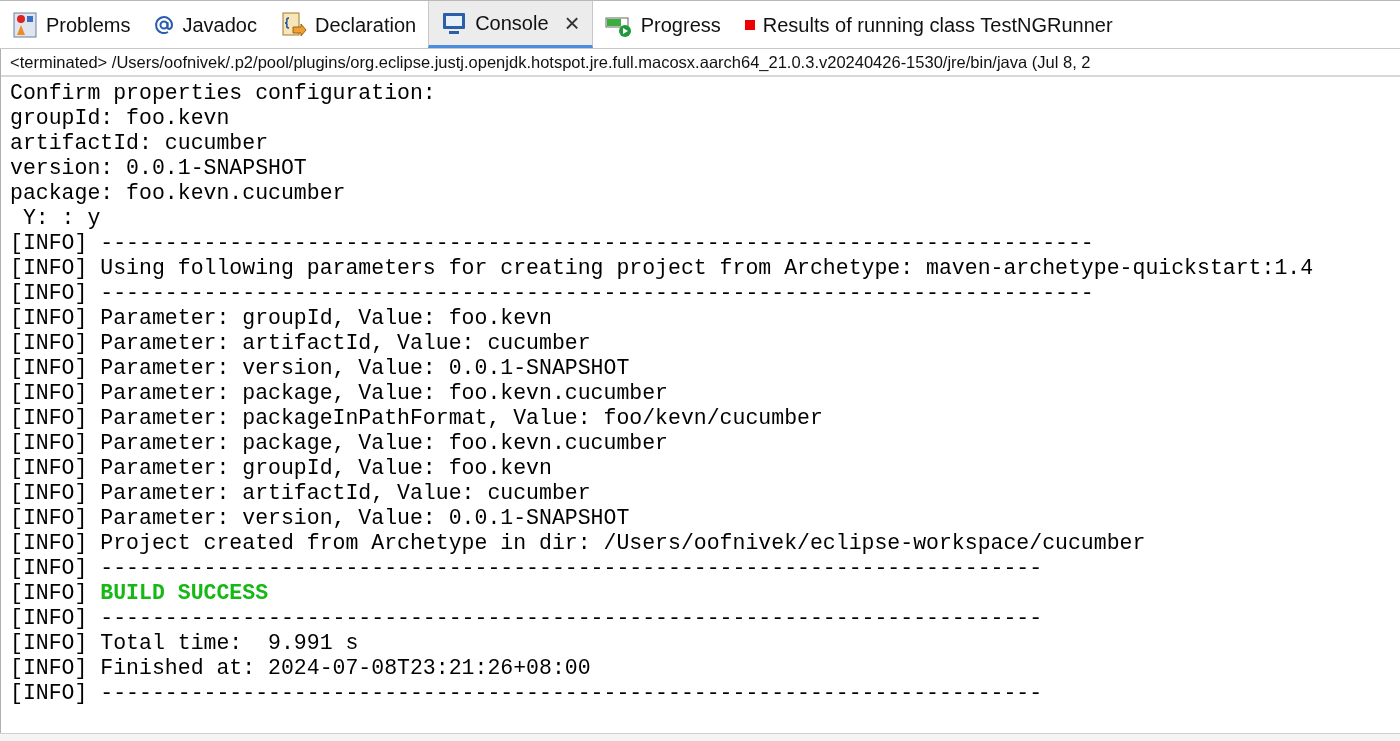 Image resolution: width=1400 pixels, height=741 pixels. Describe the element at coordinates (139, 143) in the screenshot. I see `console-line: artifactId: cucumber` at that location.